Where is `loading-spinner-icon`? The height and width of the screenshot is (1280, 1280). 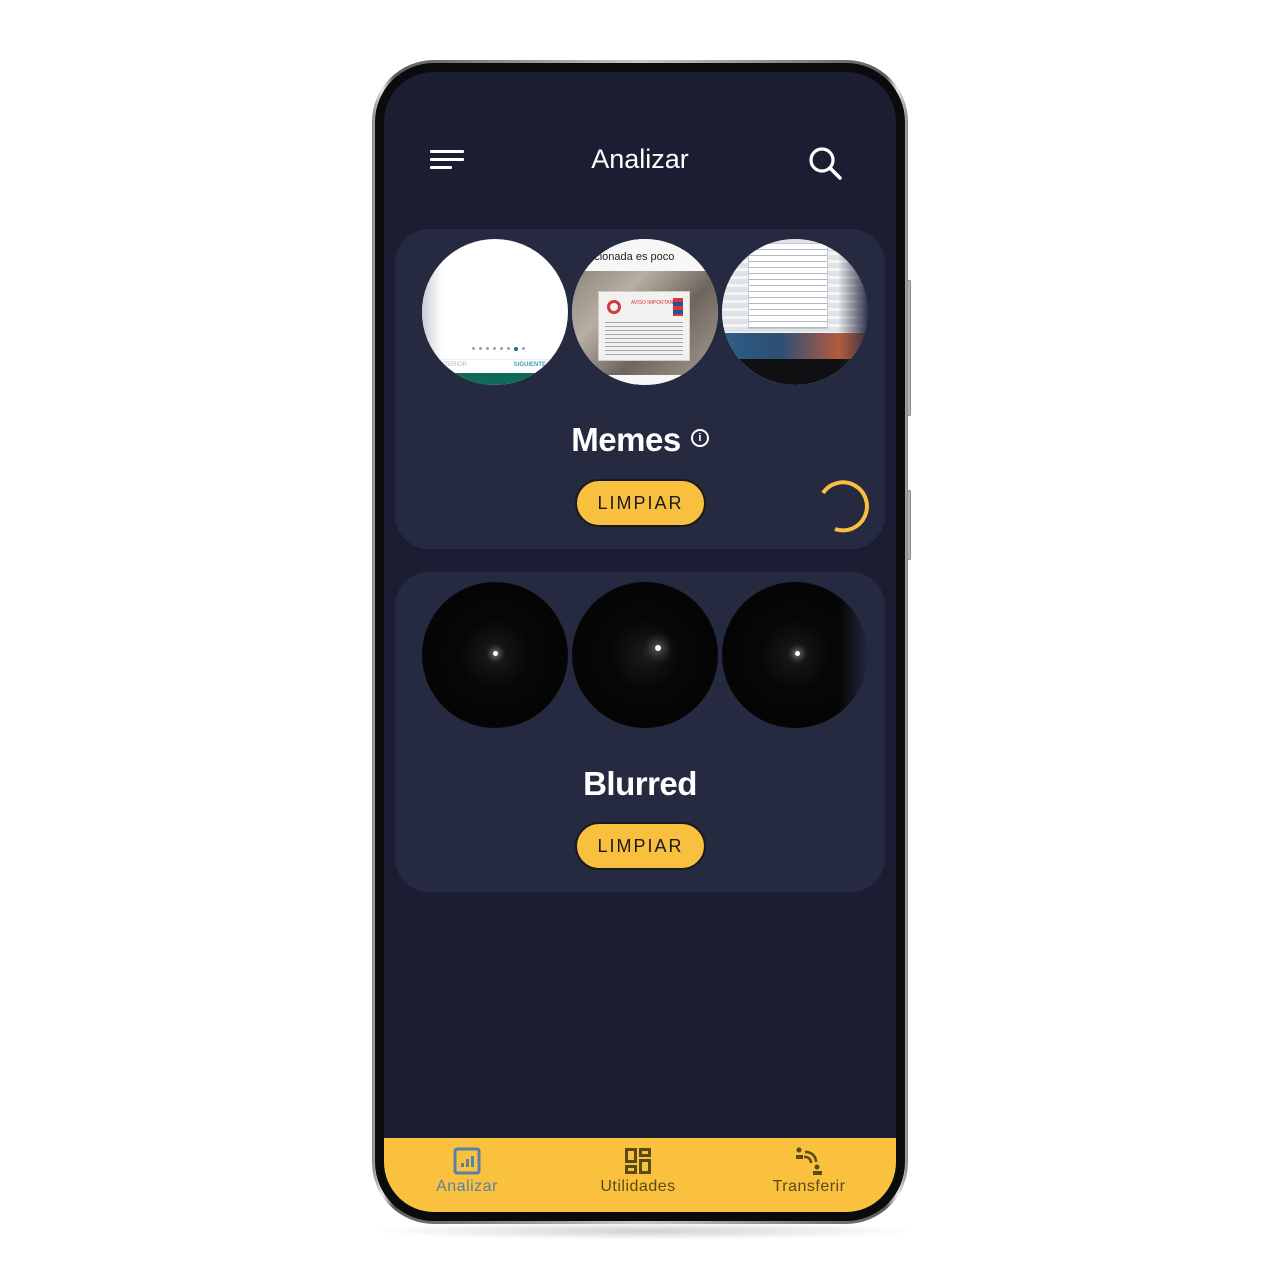
loading-spinner-icon is located at coordinates (845, 506).